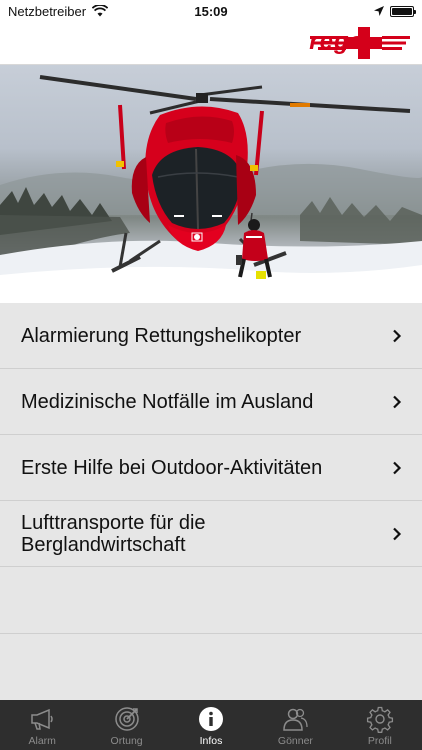  What do you see at coordinates (126, 741) in the screenshot?
I see `tab-label: Ortung` at bounding box center [126, 741].